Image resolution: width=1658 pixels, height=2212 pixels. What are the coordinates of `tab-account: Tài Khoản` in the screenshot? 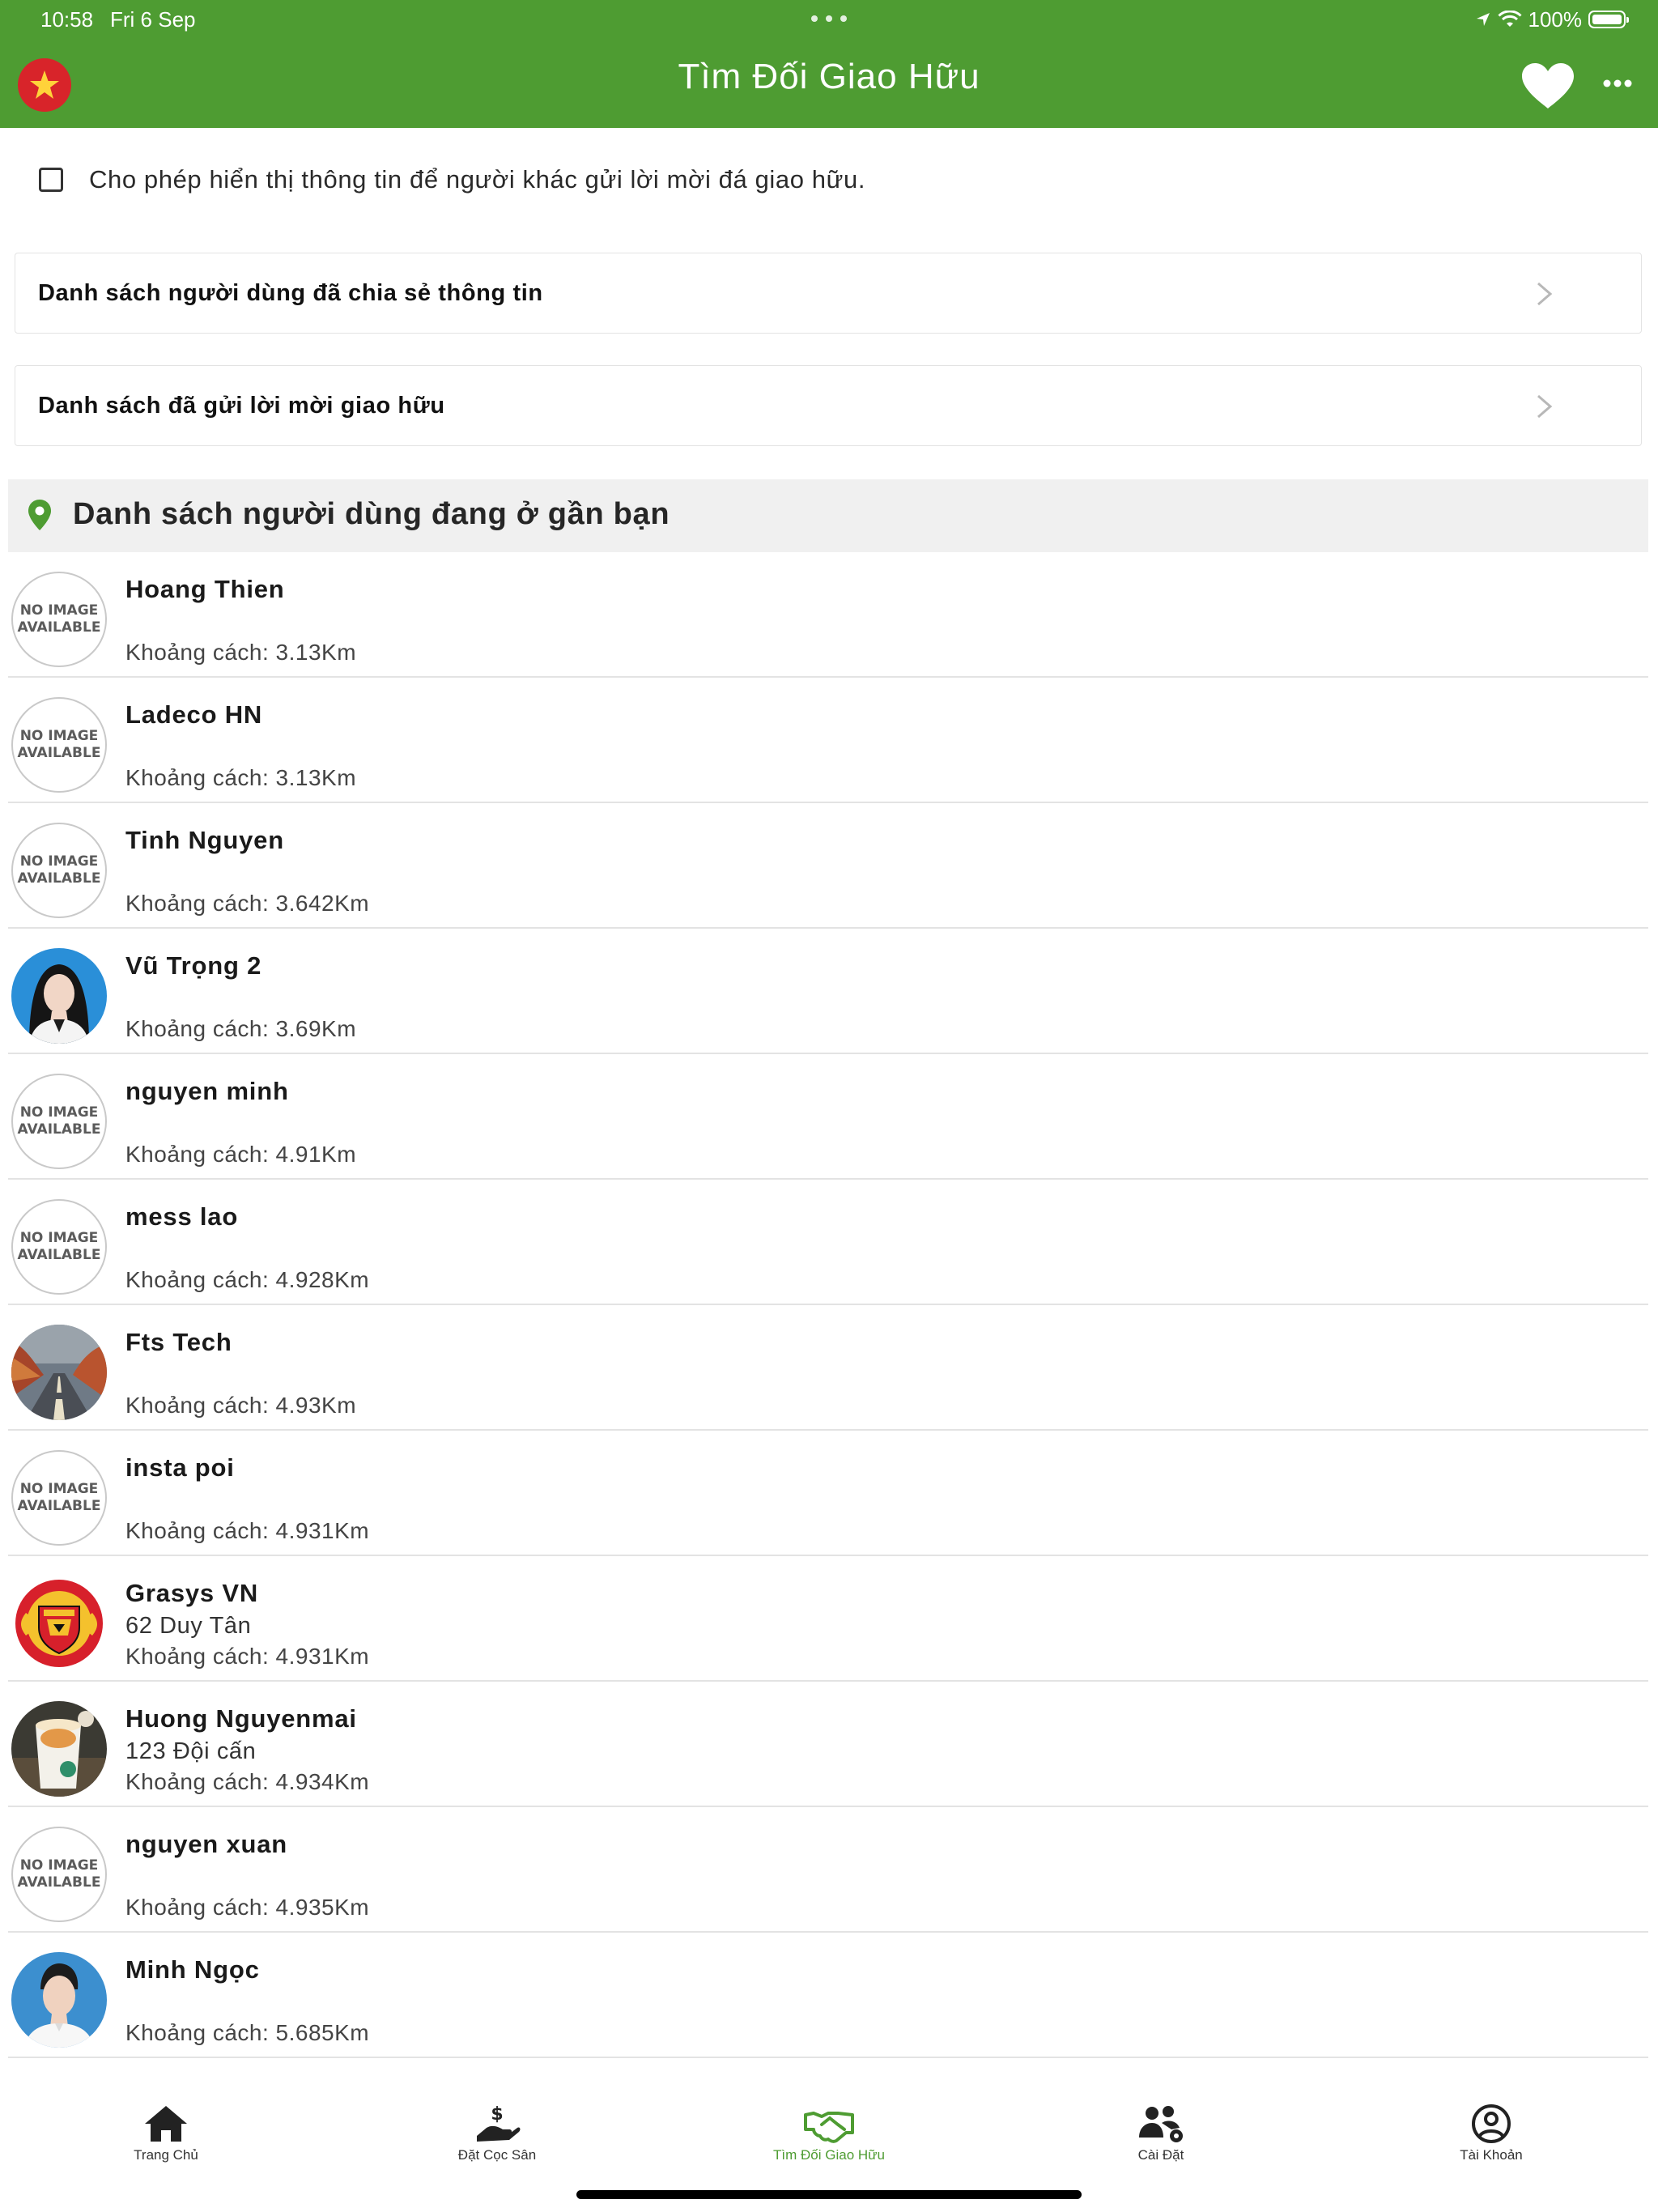 It's located at (1491, 2133).